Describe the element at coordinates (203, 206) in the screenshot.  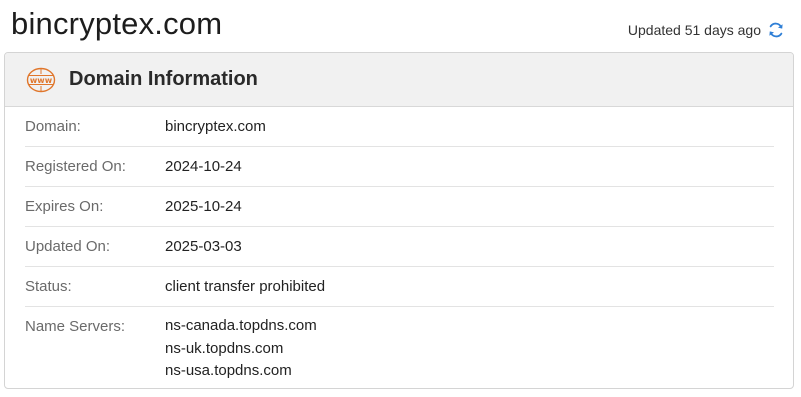
I see `row-value: 2025-10-24` at that location.